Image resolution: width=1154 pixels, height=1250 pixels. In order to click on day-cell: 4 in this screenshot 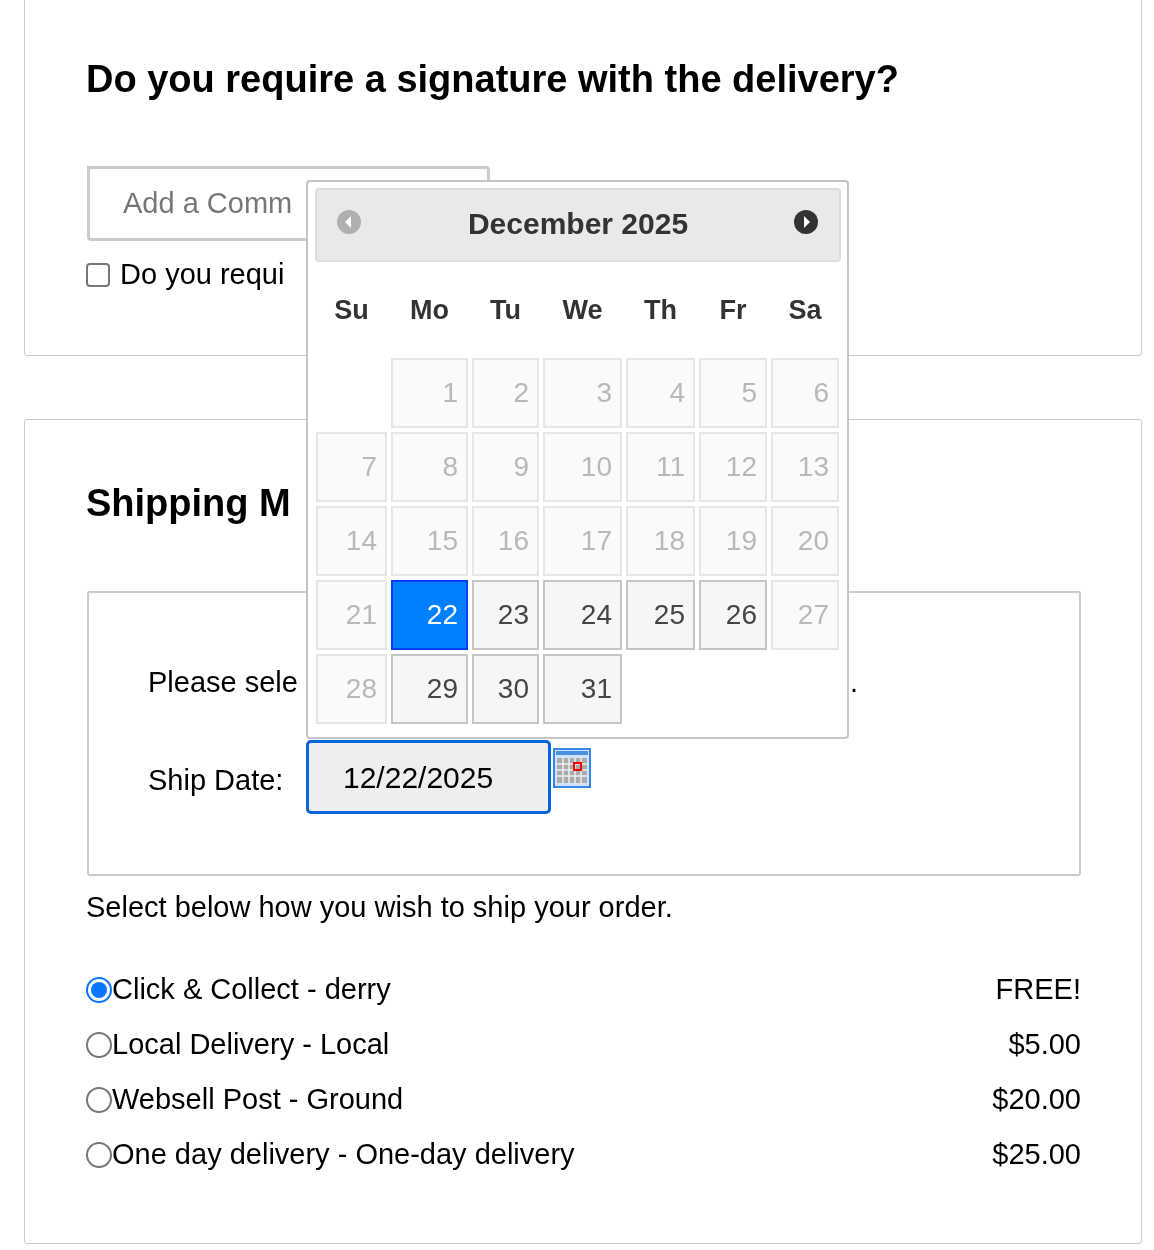, I will do `click(660, 393)`.